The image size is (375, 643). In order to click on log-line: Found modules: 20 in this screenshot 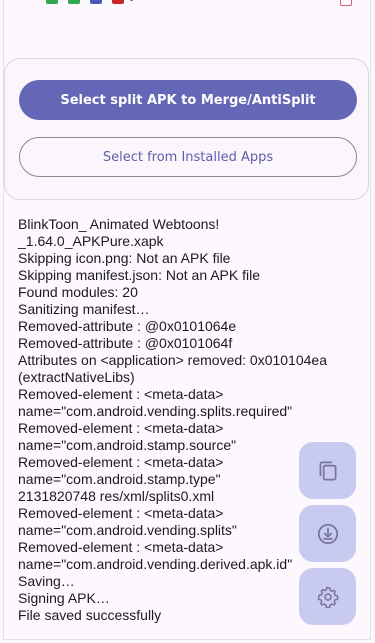, I will do `click(78, 292)`.